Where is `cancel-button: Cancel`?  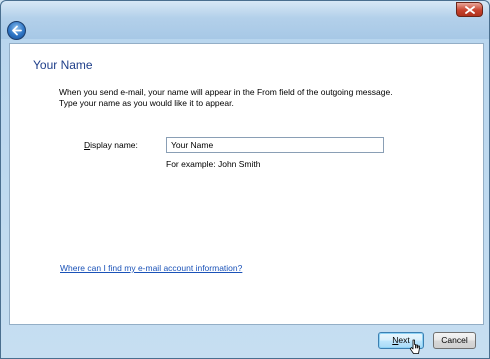
cancel-button: Cancel is located at coordinates (454, 340).